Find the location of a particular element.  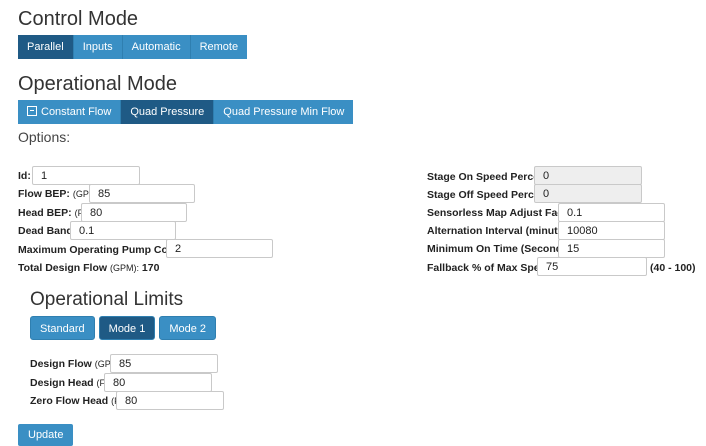

total-design-flow: Total Design Flow (GPM): 170 is located at coordinates (89, 268).